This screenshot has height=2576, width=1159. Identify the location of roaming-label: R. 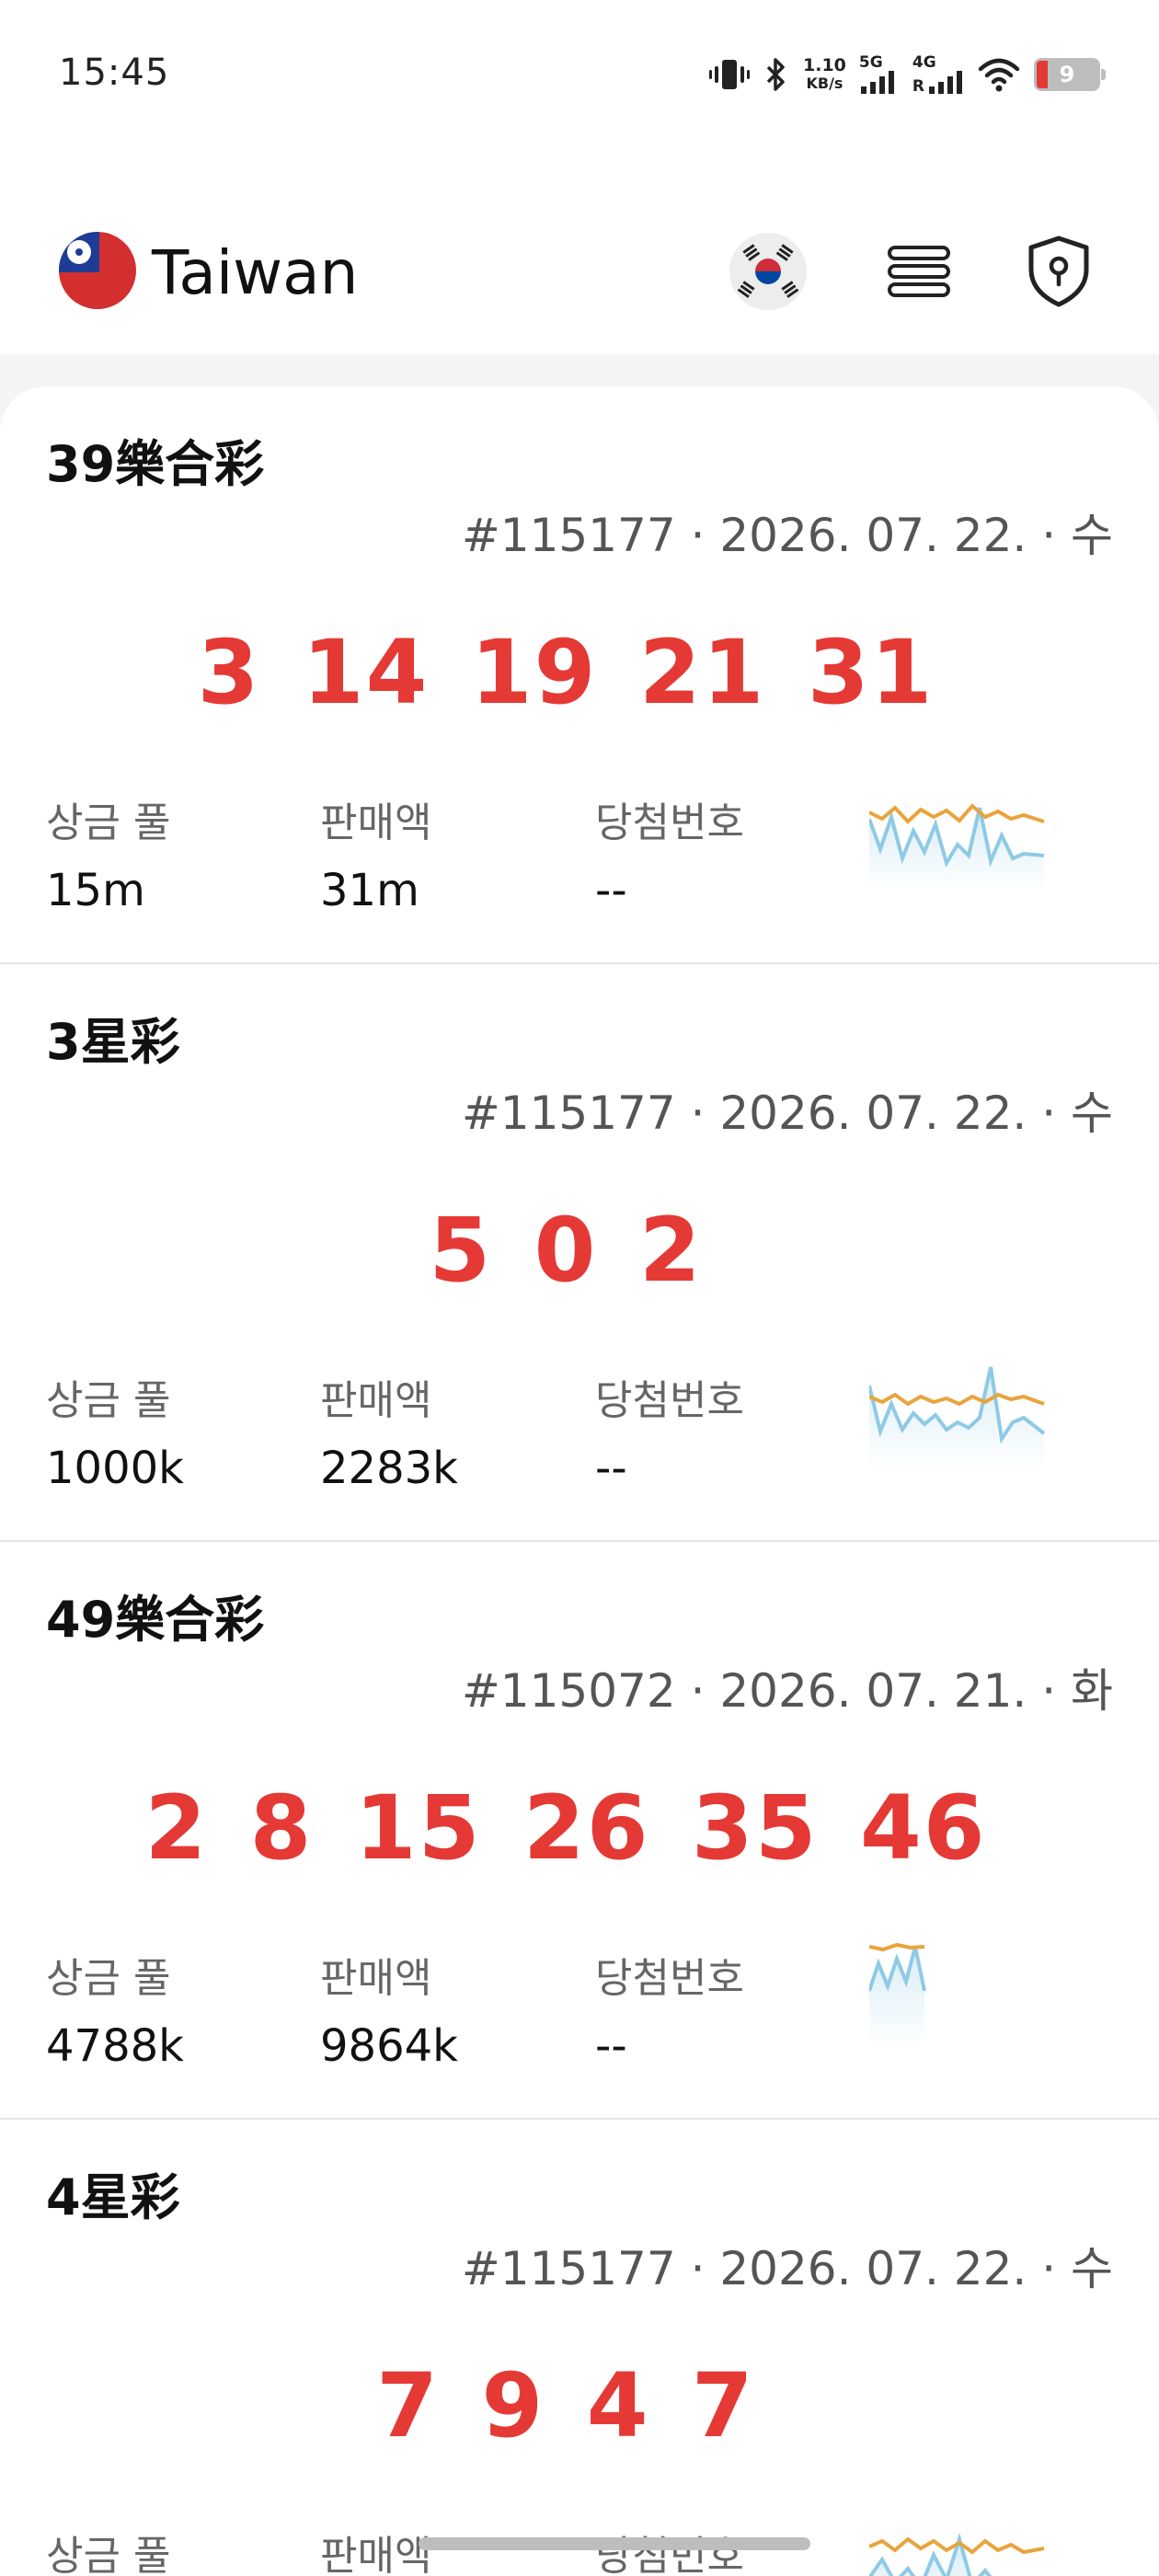
(918, 86).